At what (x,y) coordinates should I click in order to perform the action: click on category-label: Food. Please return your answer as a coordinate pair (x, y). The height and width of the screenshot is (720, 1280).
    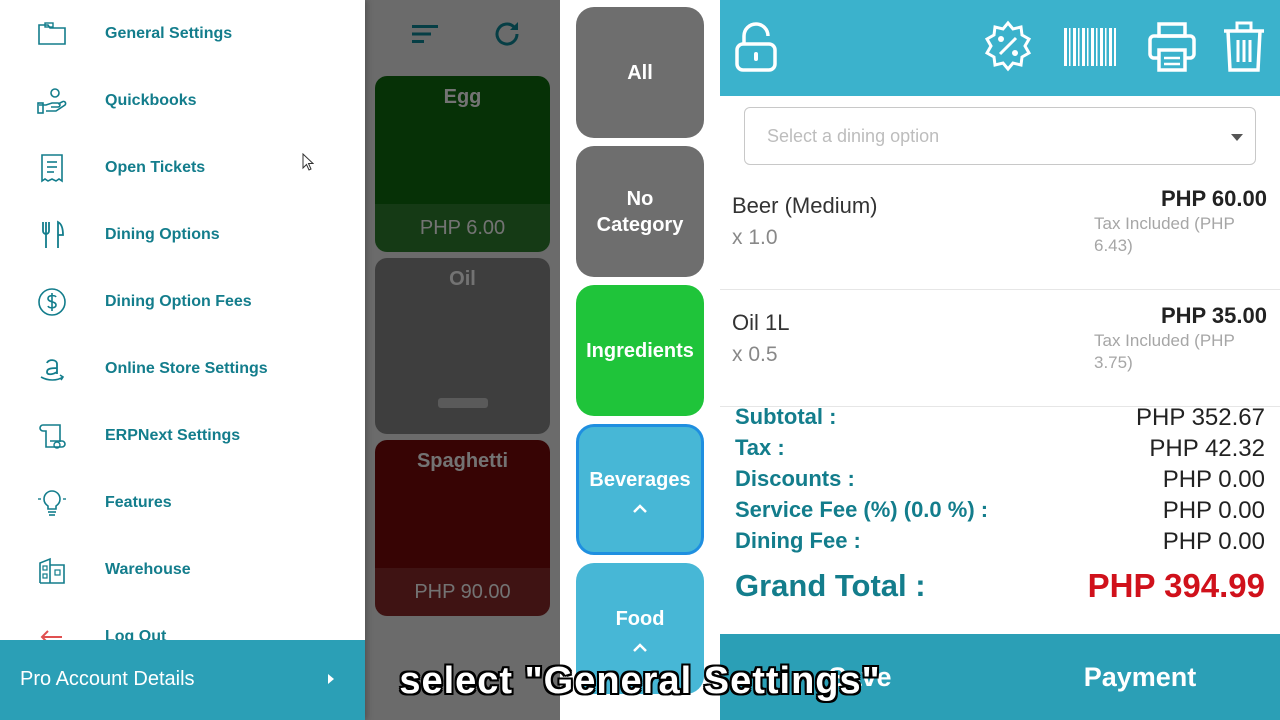
    Looking at the image, I should click on (640, 618).